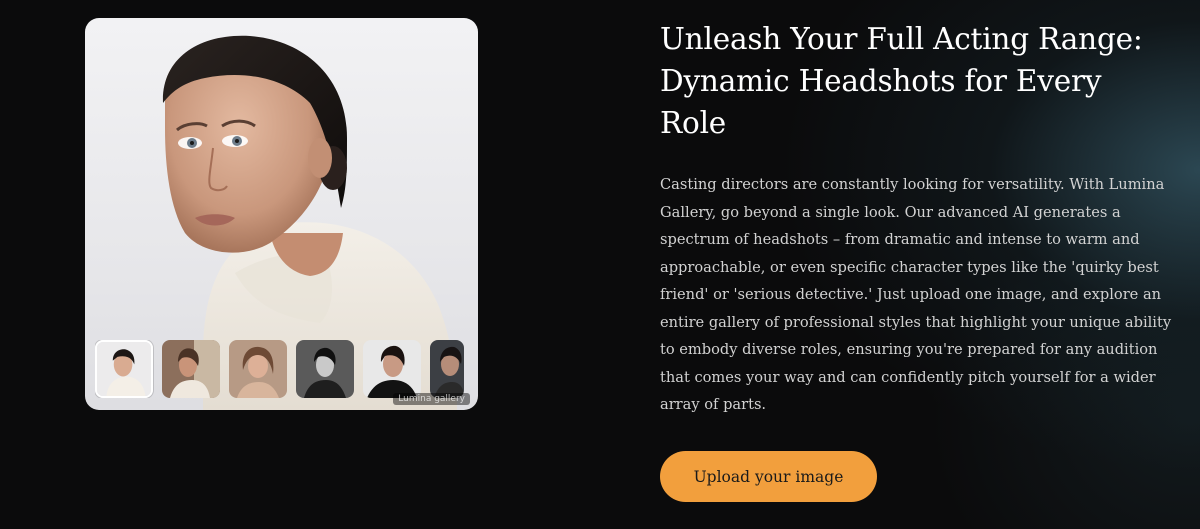 Image resolution: width=1200 pixels, height=529 pixels. Describe the element at coordinates (392, 369) in the screenshot. I see `thumbnail-dark-dramatic` at that location.